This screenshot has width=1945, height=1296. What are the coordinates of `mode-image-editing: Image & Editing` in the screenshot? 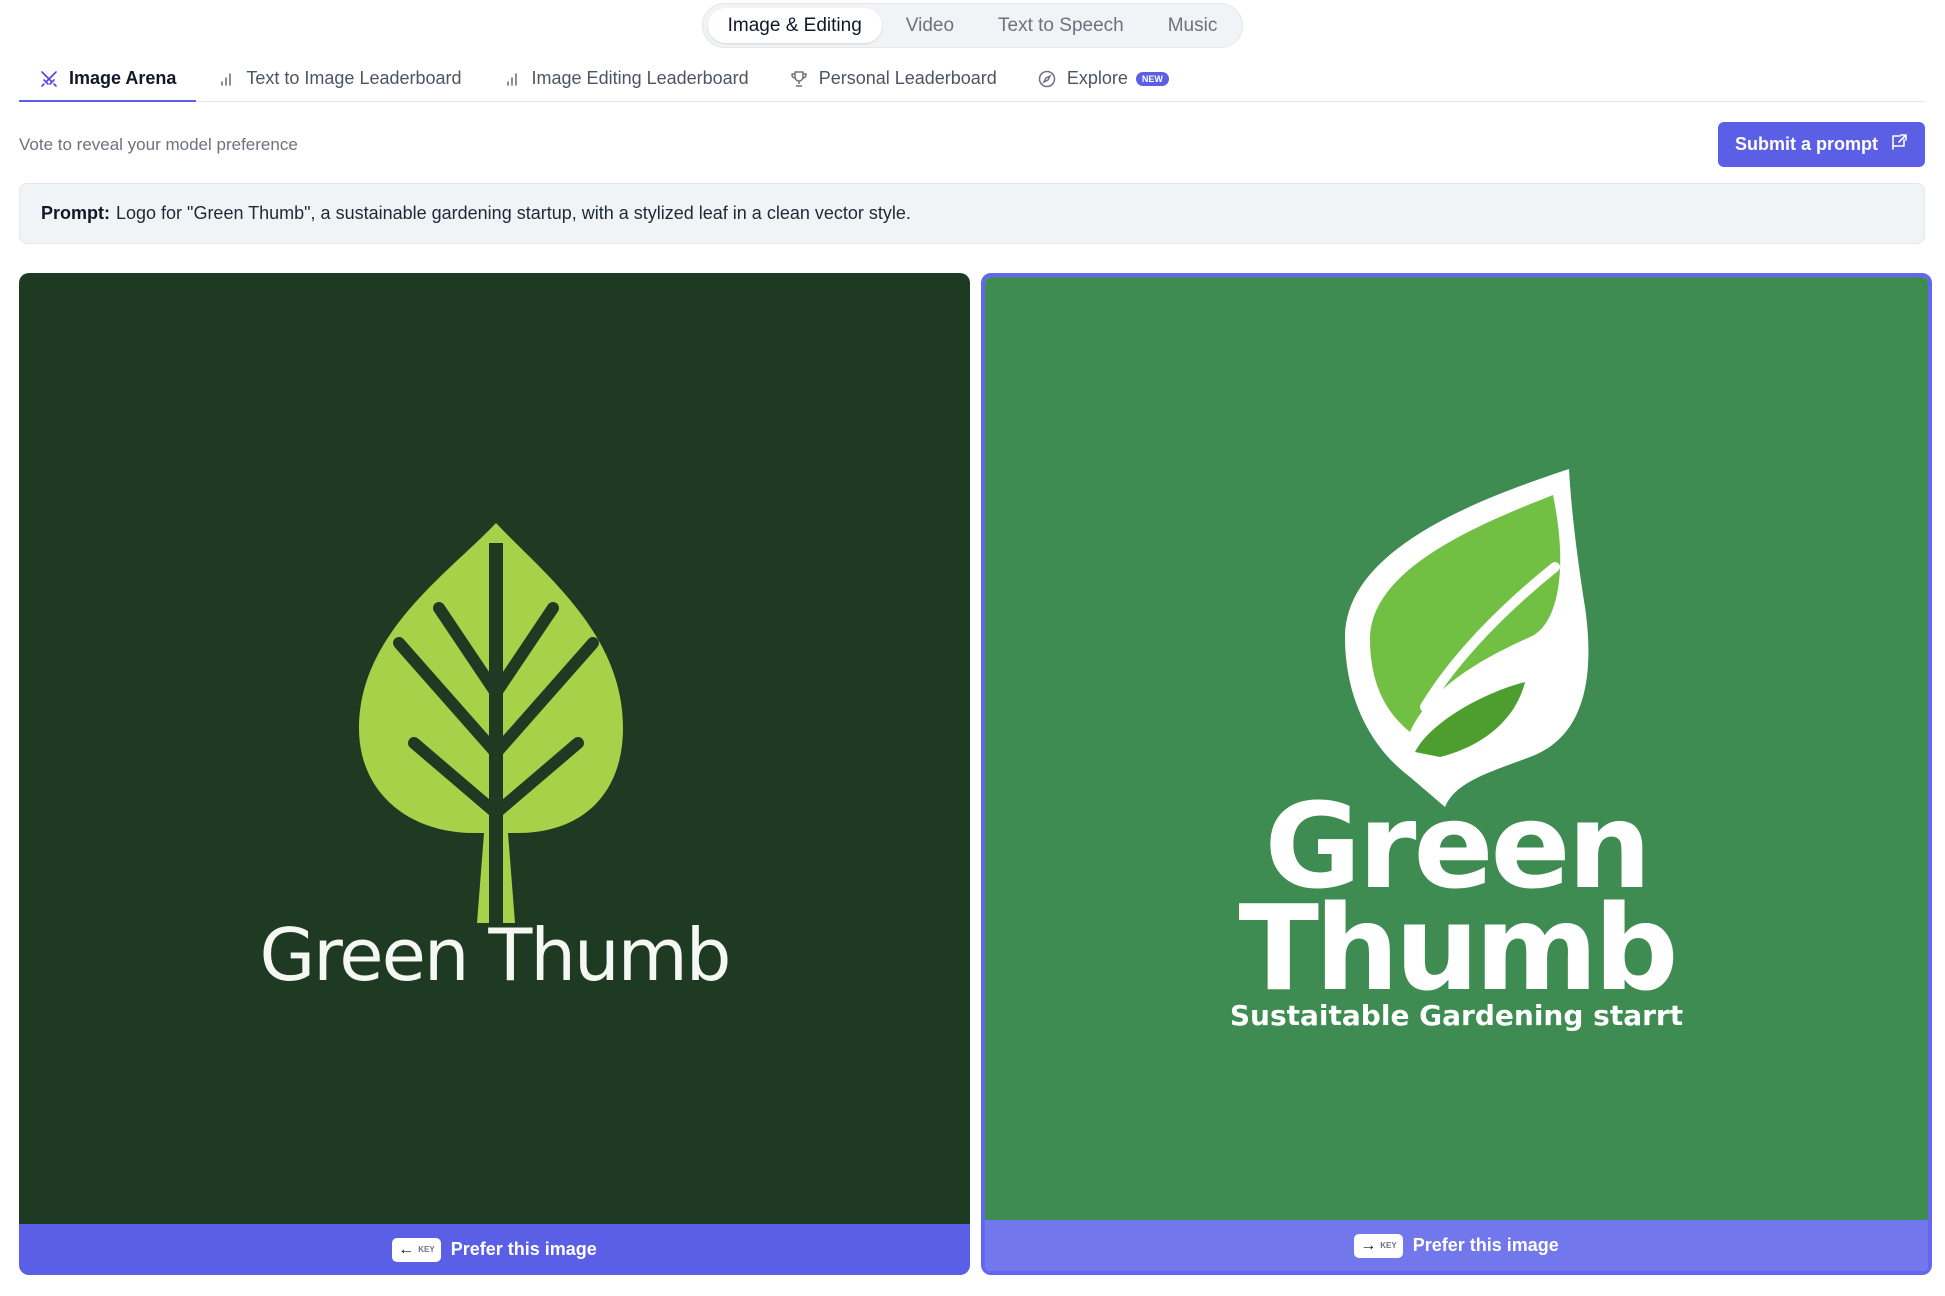 It's located at (794, 25).